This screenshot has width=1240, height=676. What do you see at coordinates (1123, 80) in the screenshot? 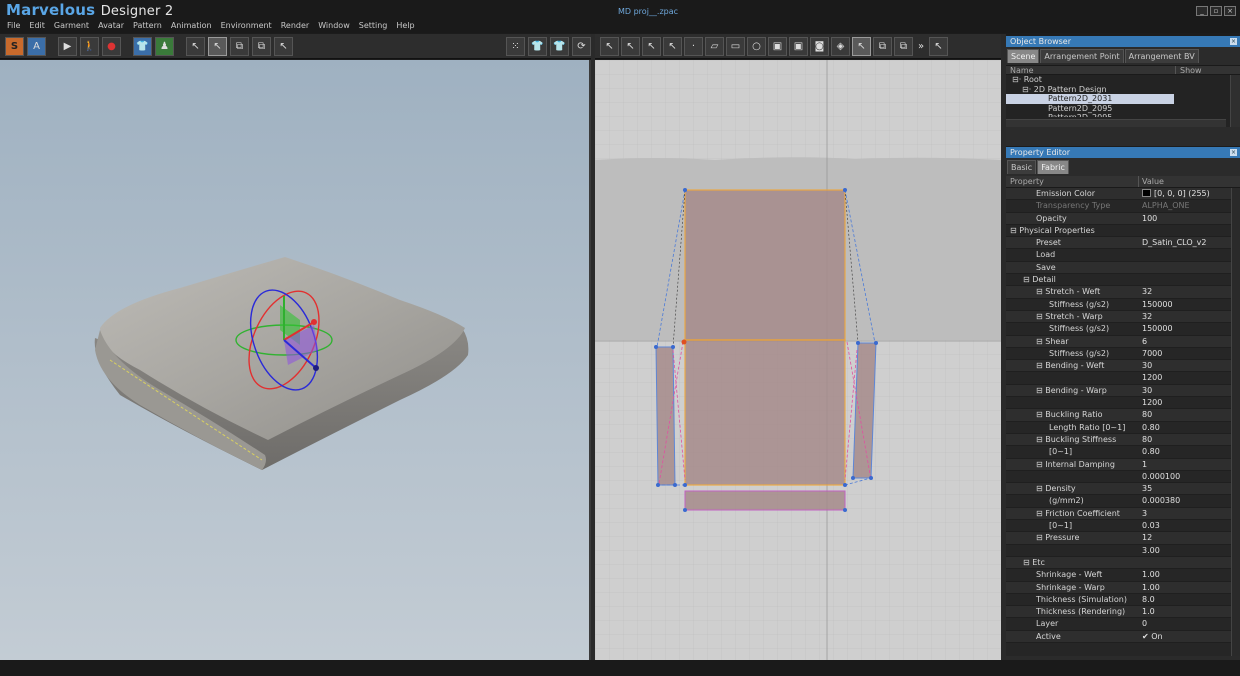
I see `tree-item-root: ⊟· Root` at bounding box center [1123, 80].